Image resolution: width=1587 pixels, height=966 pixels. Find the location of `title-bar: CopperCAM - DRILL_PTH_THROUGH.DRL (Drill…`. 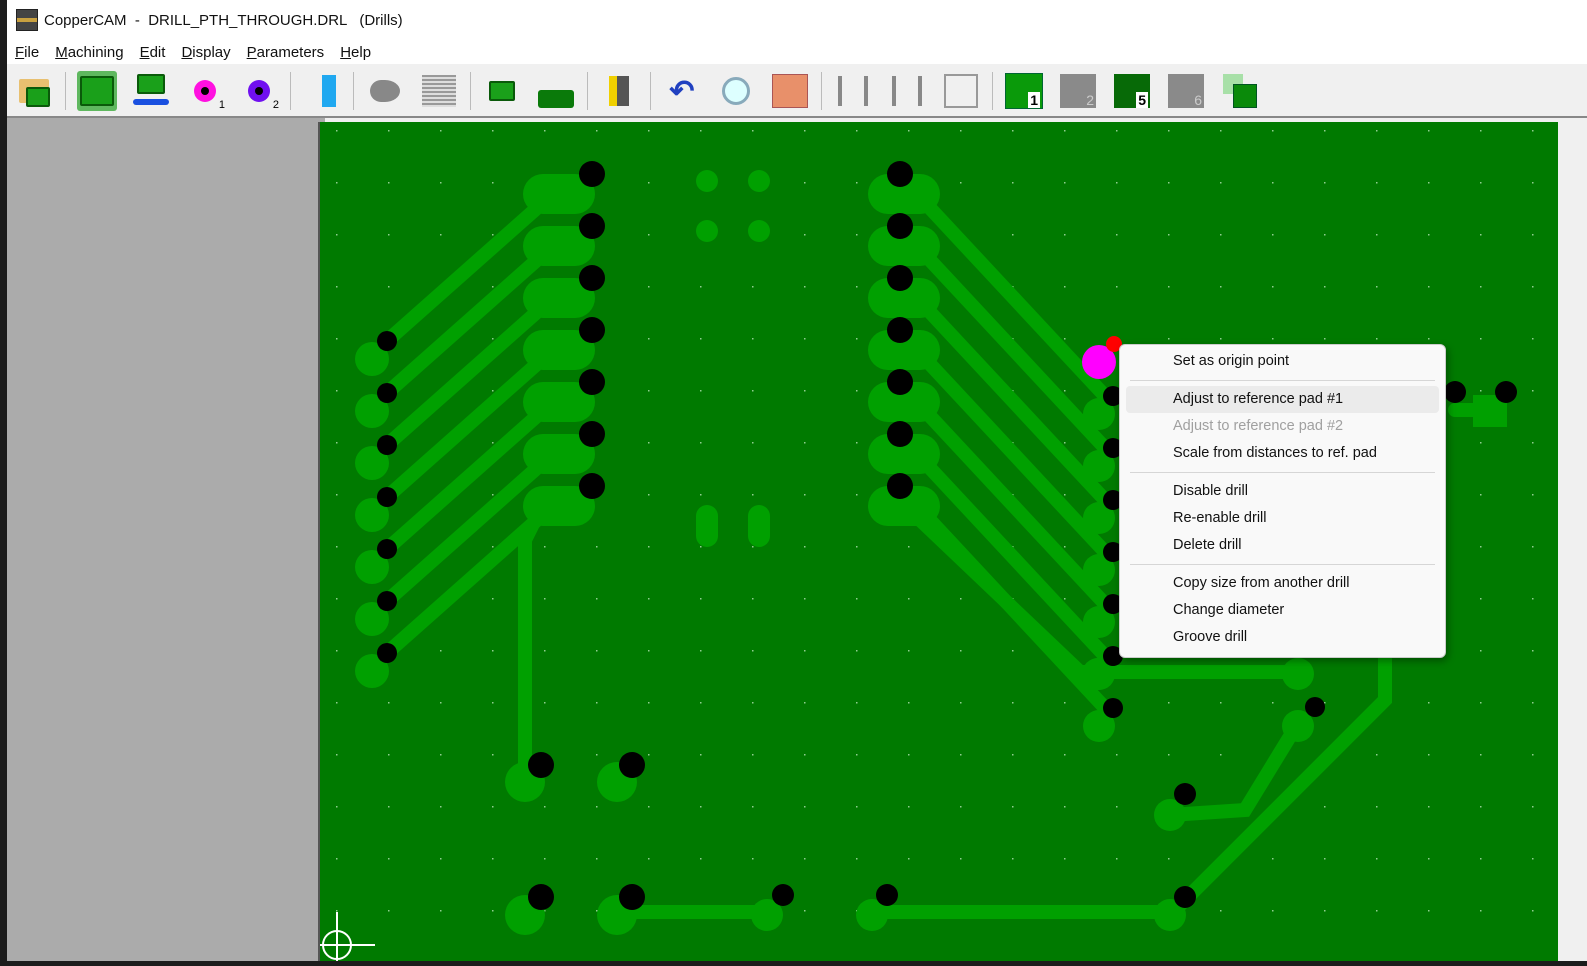

title-bar: CopperCAM - DRILL_PTH_THROUGH.DRL (Drill… is located at coordinates (797, 20).